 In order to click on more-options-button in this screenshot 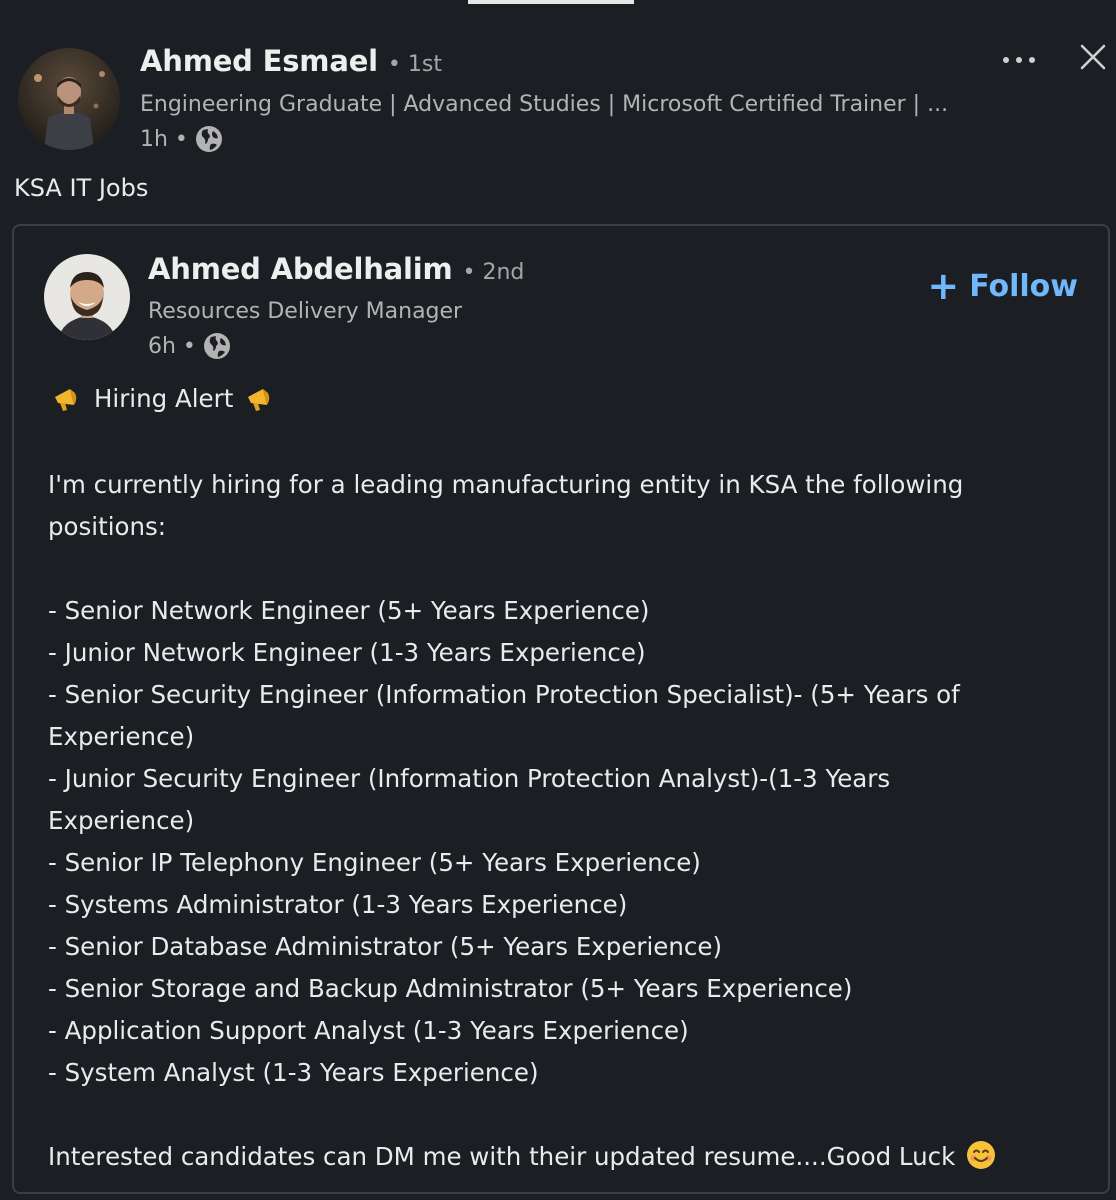, I will do `click(1019, 59)`.